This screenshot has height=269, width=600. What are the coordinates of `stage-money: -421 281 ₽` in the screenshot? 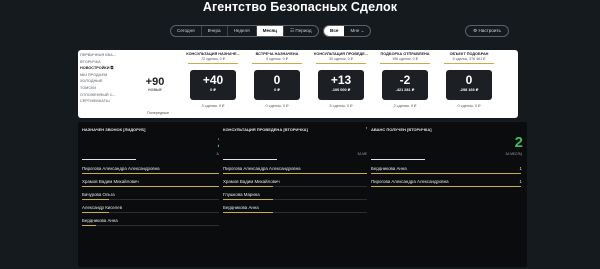 It's located at (405, 90).